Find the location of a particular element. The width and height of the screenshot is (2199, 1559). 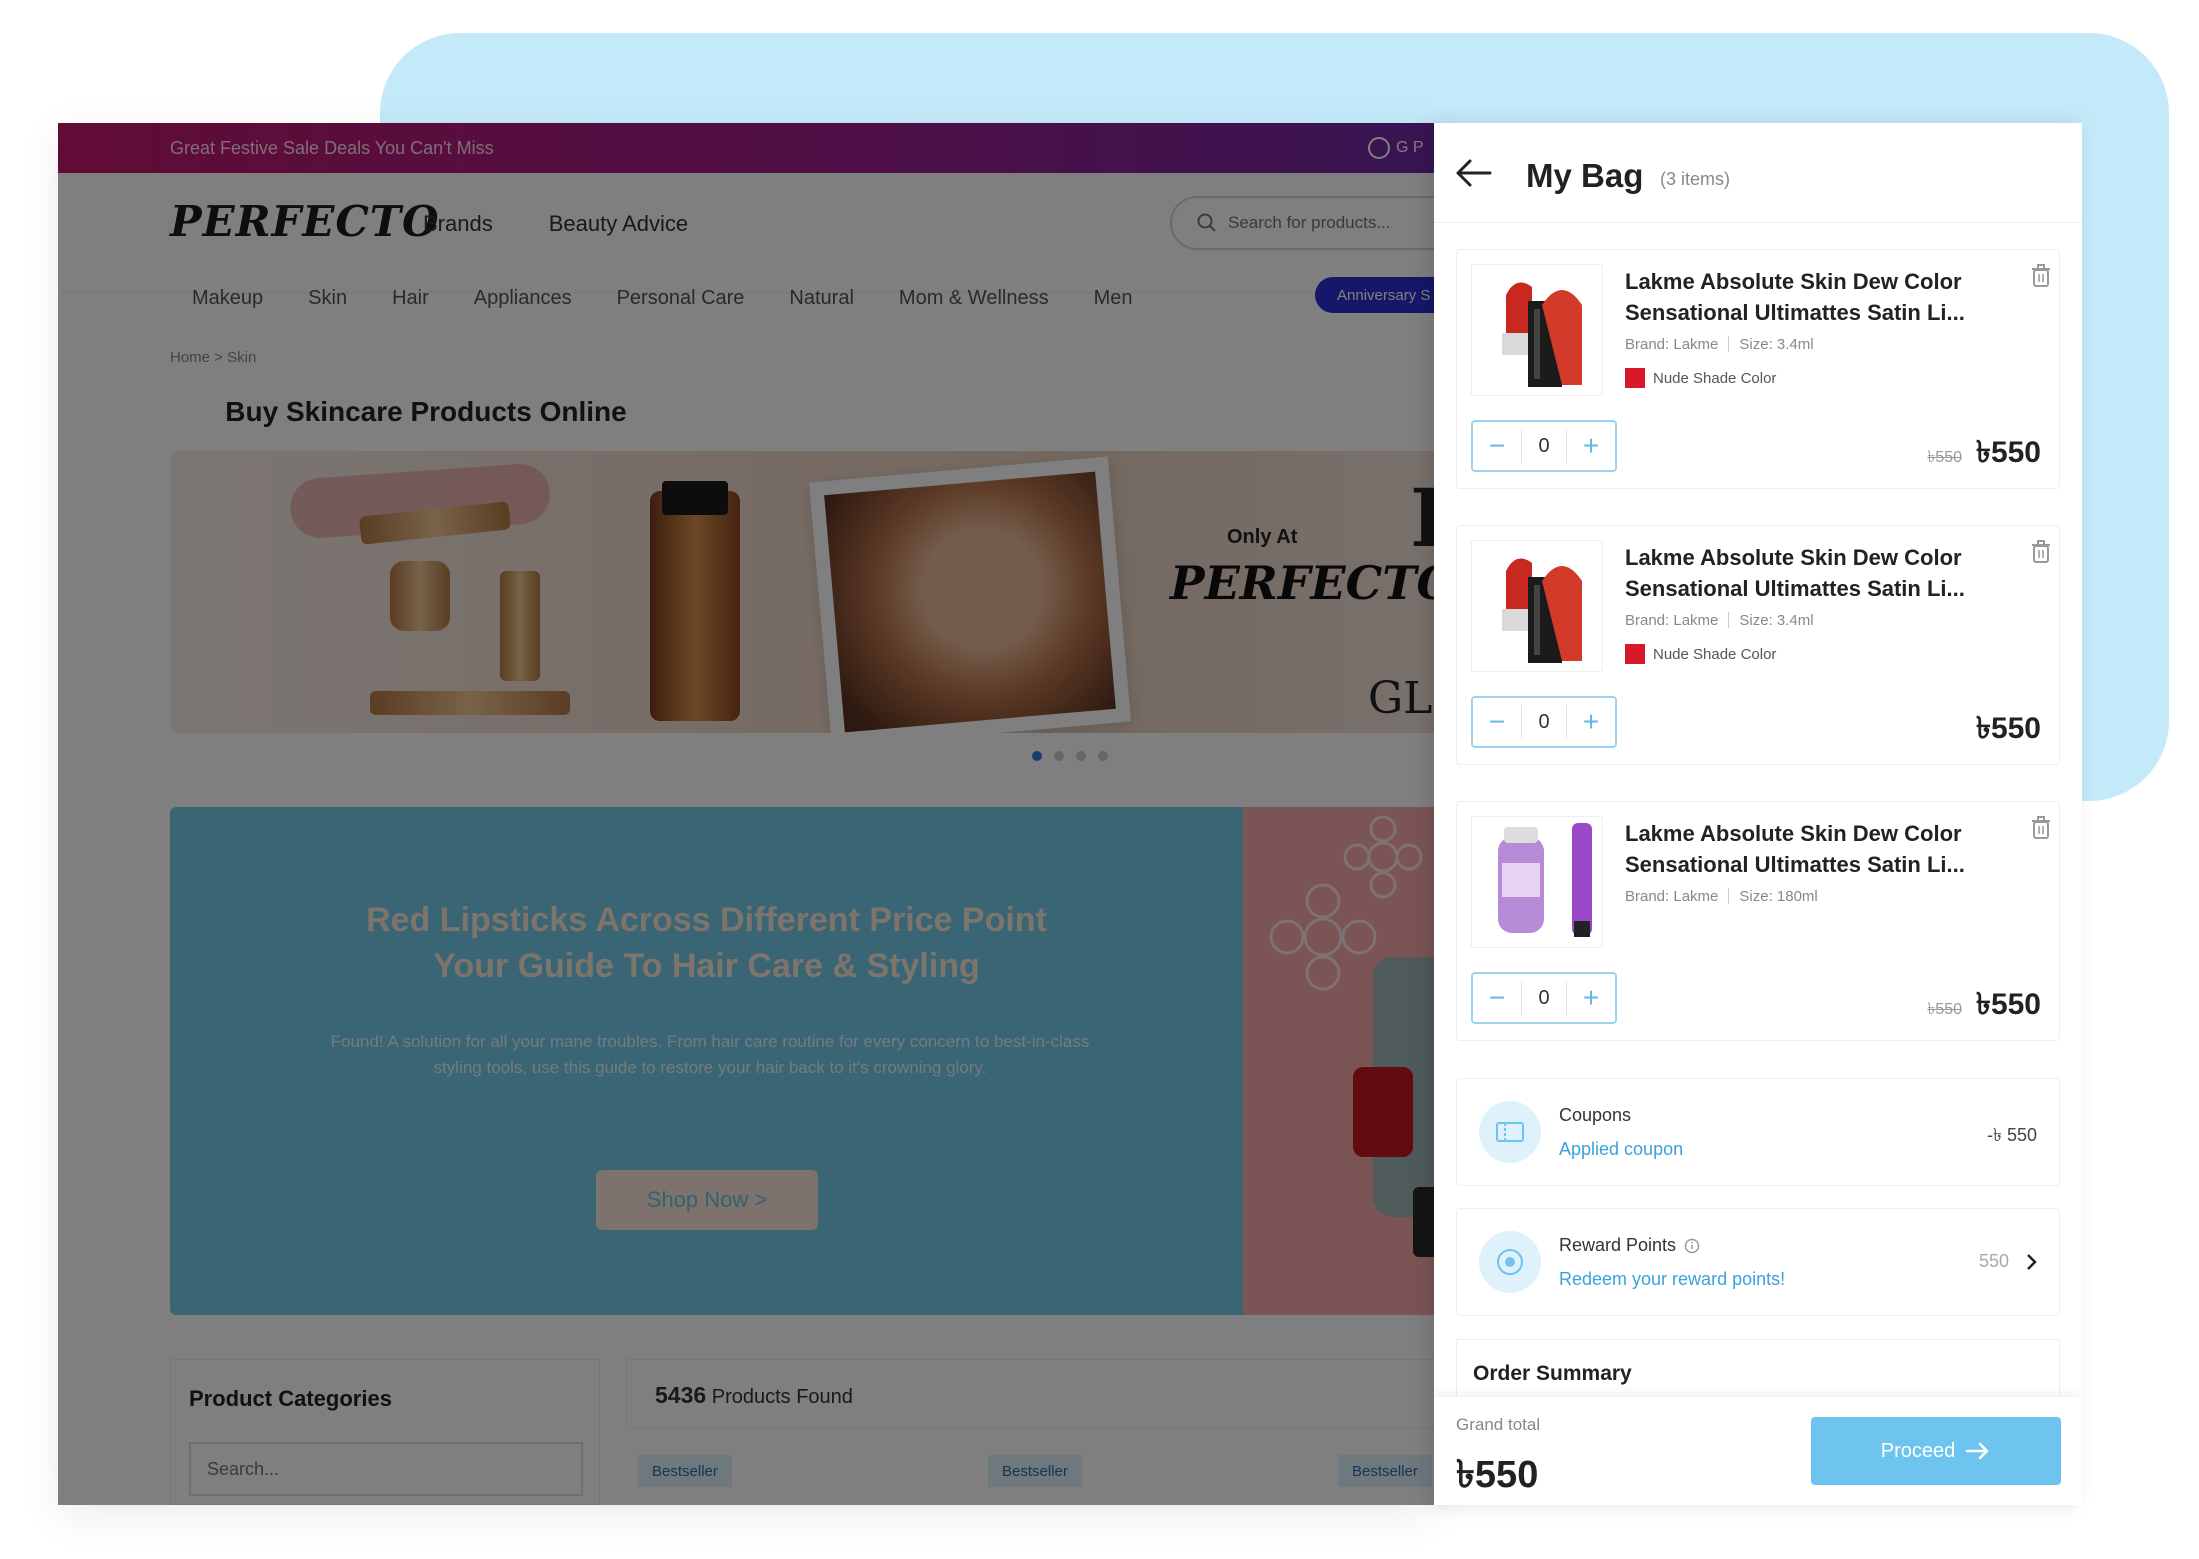

bag-title: My Bag is located at coordinates (1585, 175).